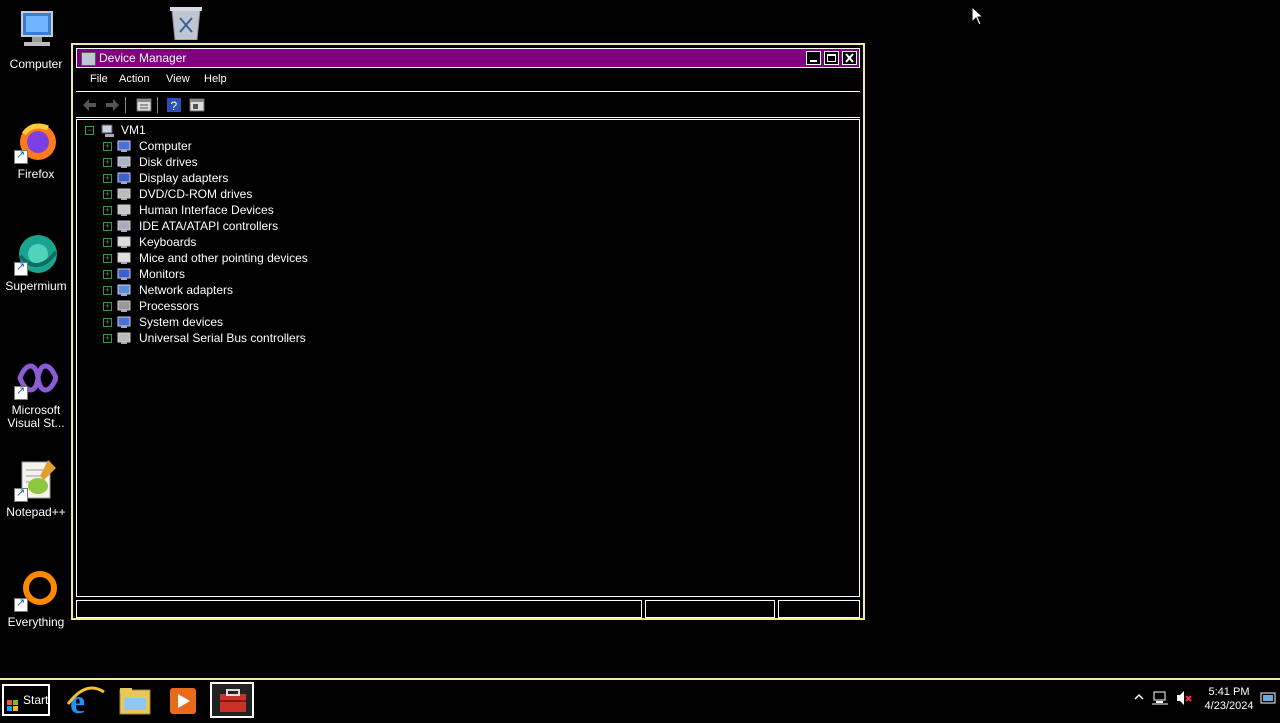 The height and width of the screenshot is (723, 1280). I want to click on desktop-icon-firefox: Firefox, so click(36, 150).